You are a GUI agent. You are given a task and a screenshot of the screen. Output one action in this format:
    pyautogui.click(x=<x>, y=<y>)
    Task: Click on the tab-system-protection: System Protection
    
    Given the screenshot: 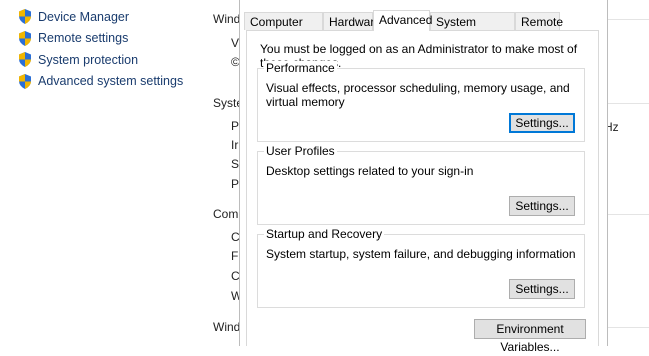 What is the action you would take?
    pyautogui.click(x=472, y=29)
    